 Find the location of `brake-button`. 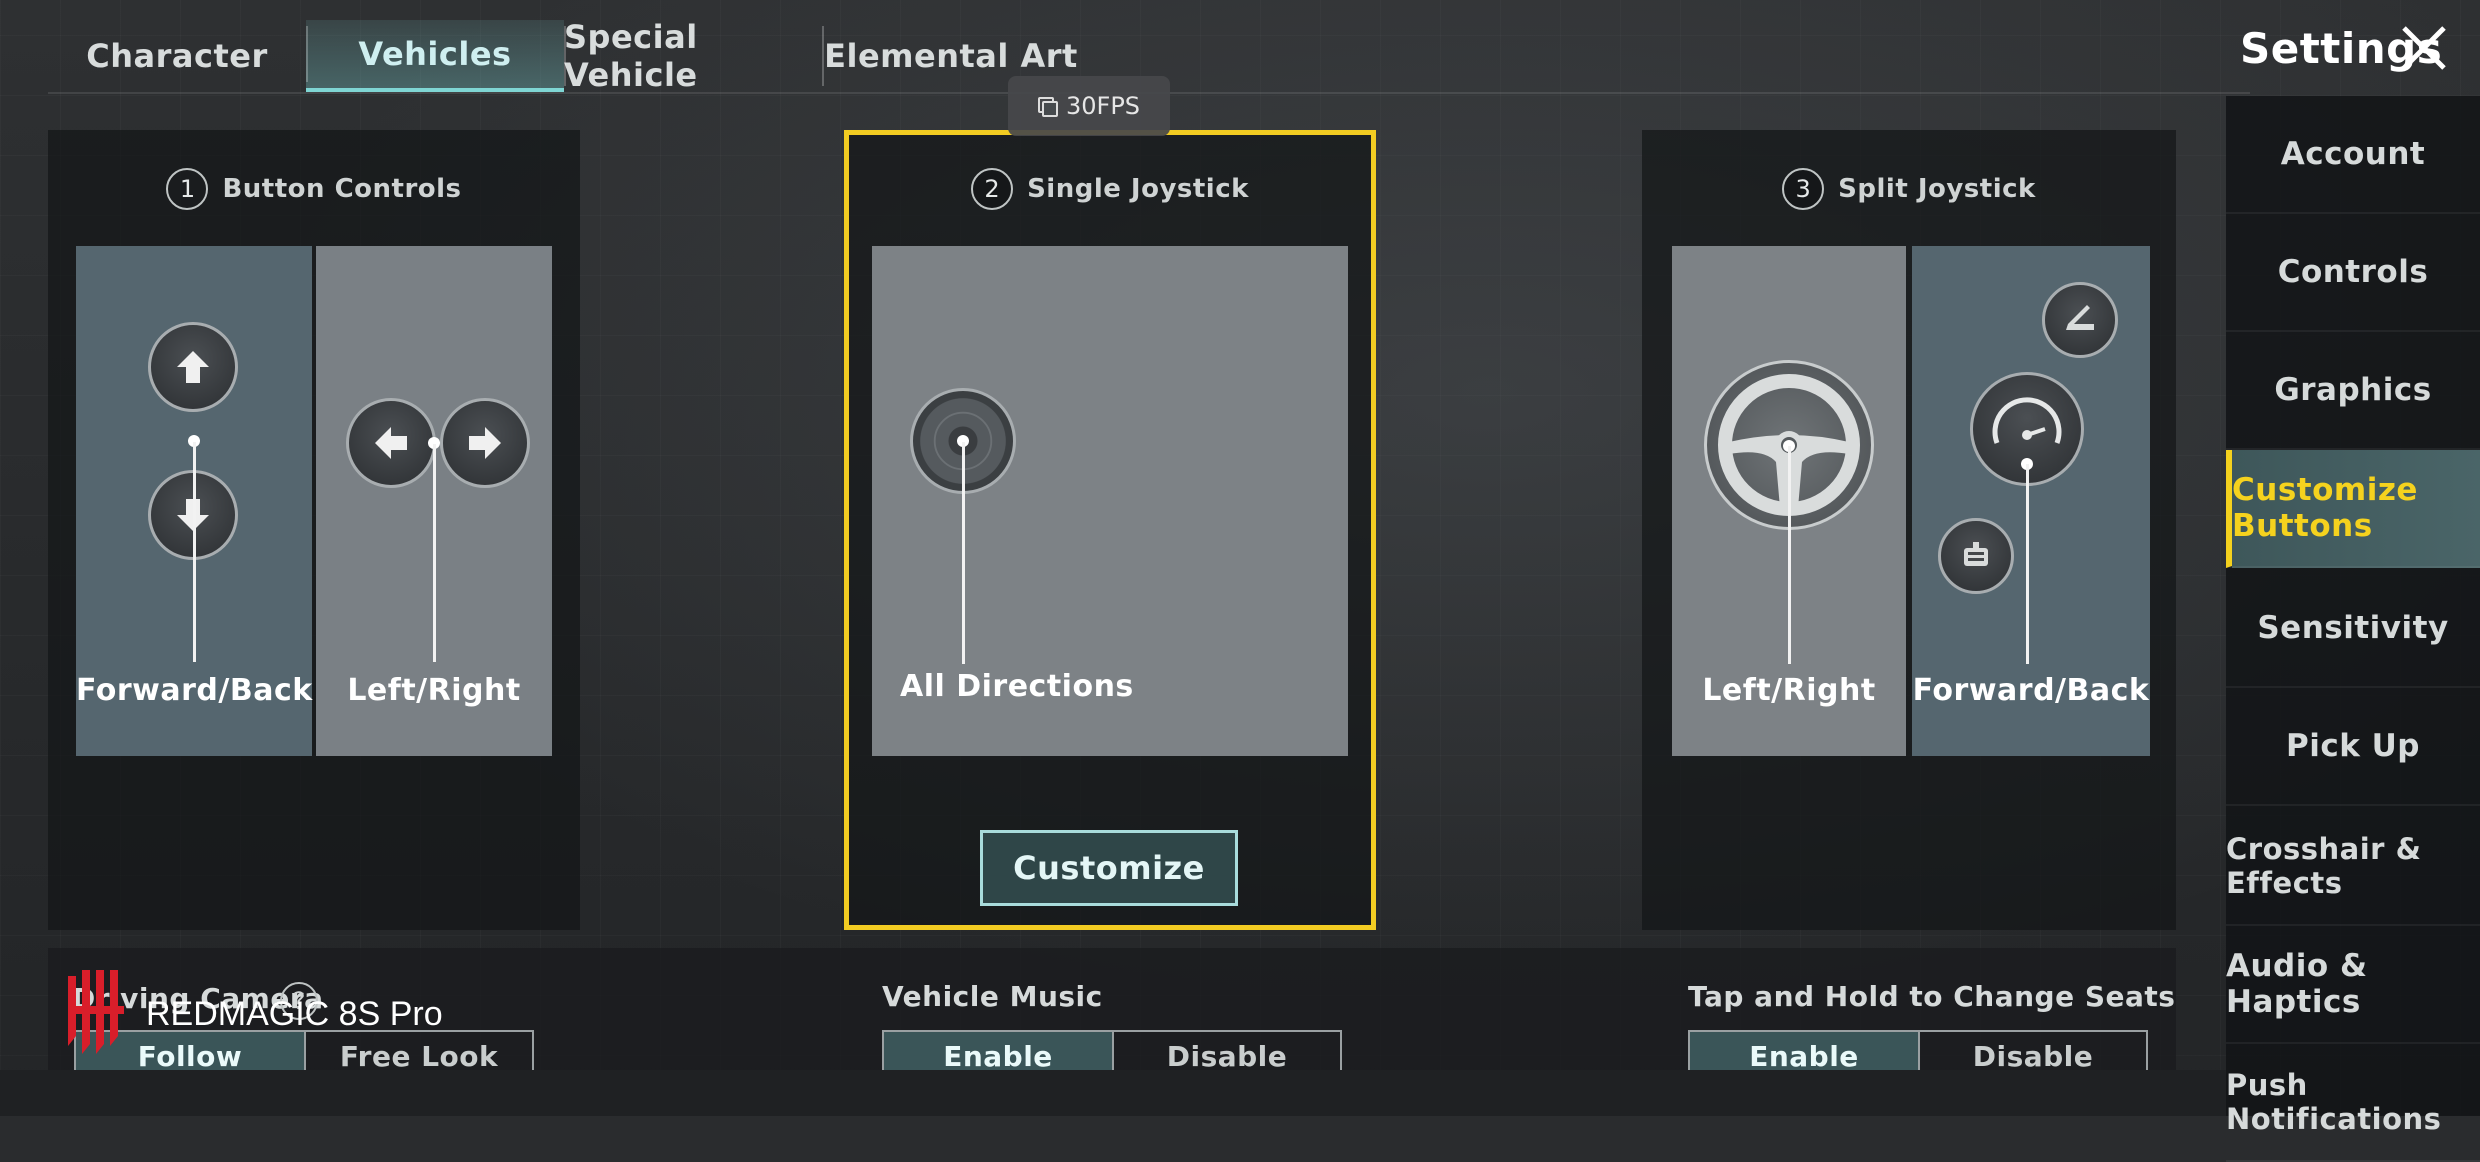

brake-button is located at coordinates (1976, 556).